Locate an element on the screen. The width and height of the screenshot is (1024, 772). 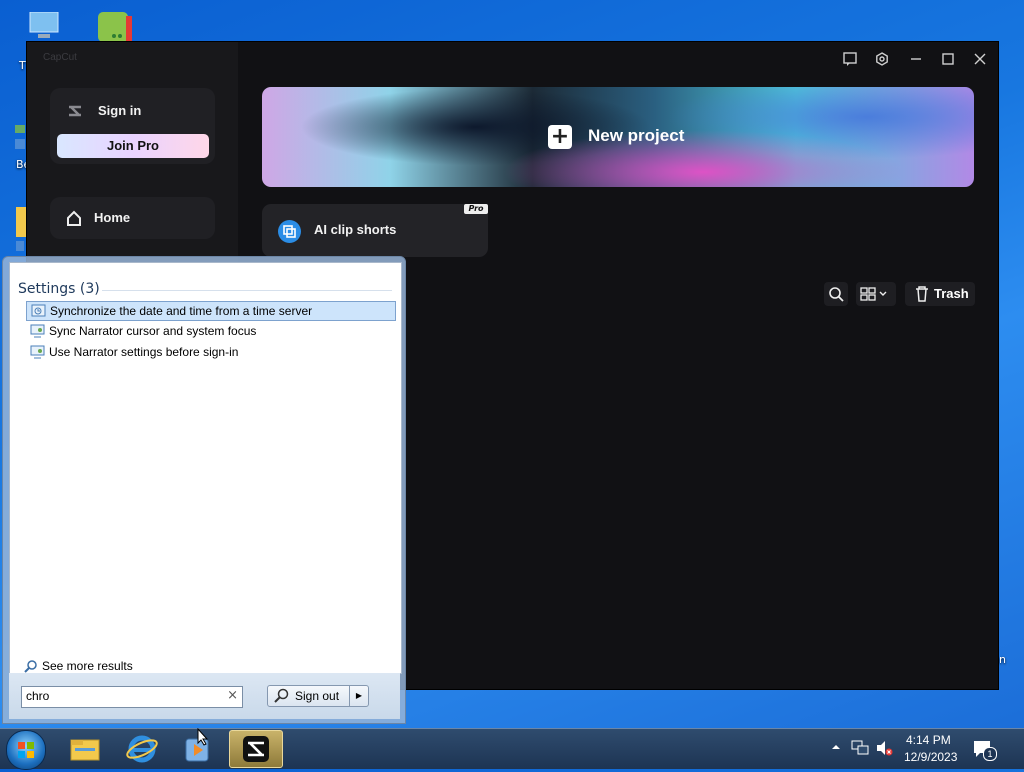
power-options-arrow: ▶ is located at coordinates (358, 696).